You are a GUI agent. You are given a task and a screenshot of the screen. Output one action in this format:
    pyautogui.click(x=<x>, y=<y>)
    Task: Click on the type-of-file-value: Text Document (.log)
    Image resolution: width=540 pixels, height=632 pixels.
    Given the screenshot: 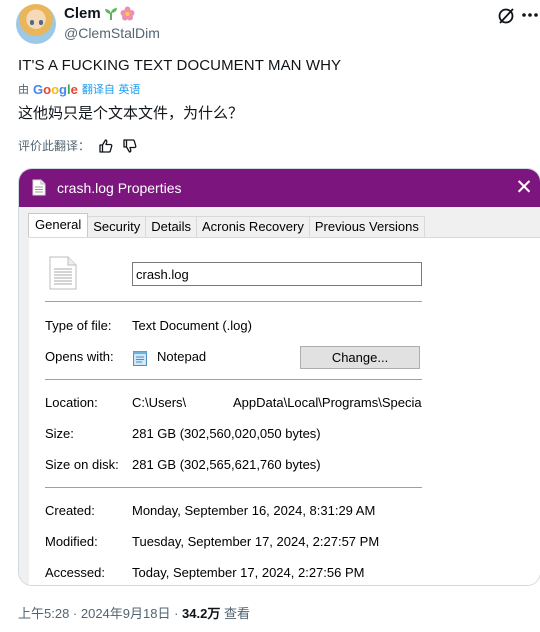 What is the action you would take?
    pyautogui.click(x=192, y=325)
    